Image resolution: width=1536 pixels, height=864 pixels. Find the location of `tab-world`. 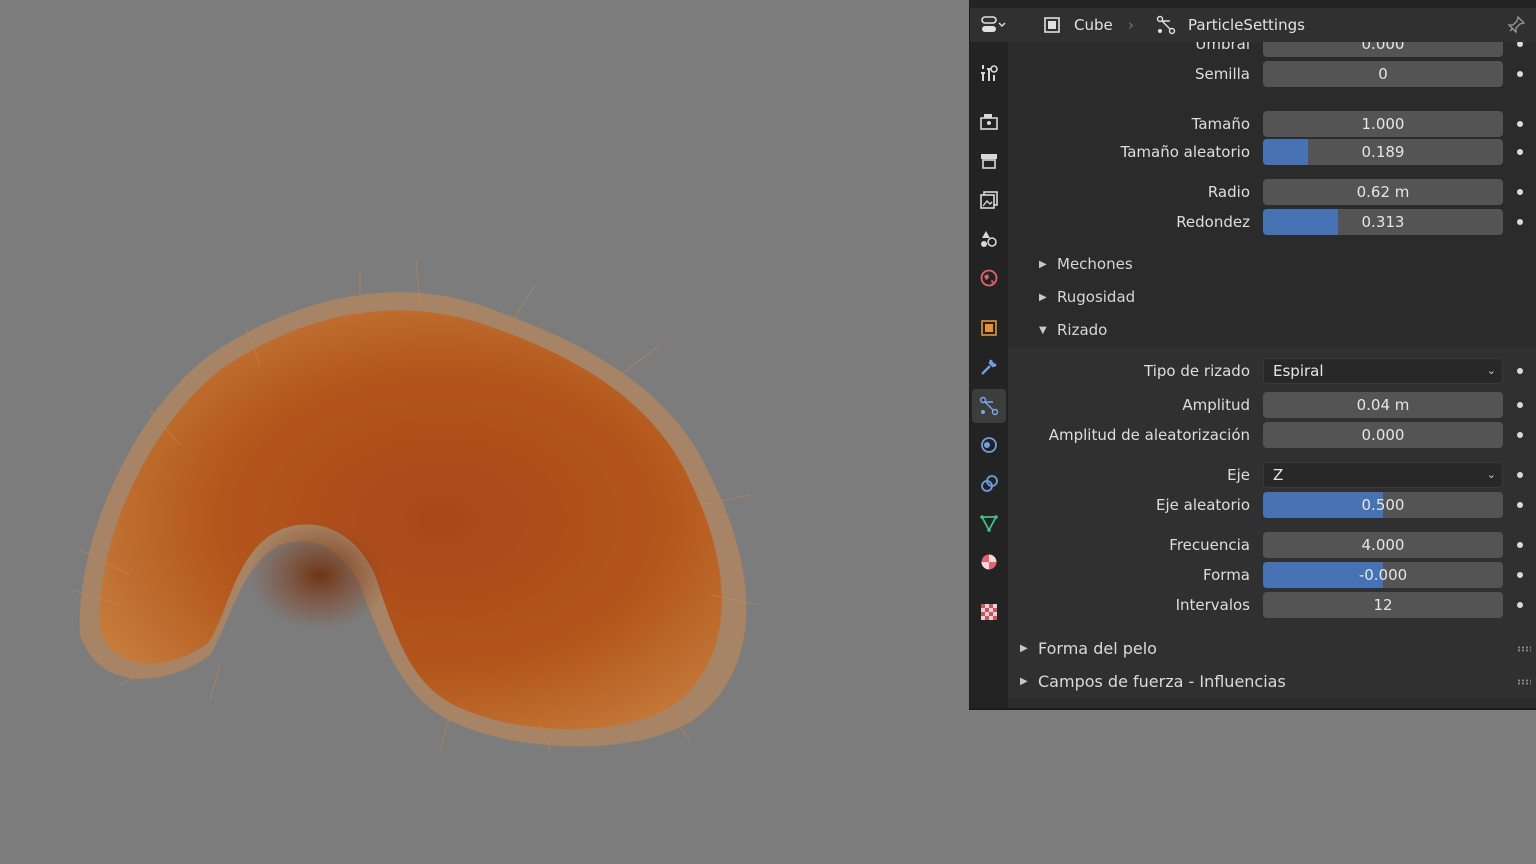

tab-world is located at coordinates (989, 278).